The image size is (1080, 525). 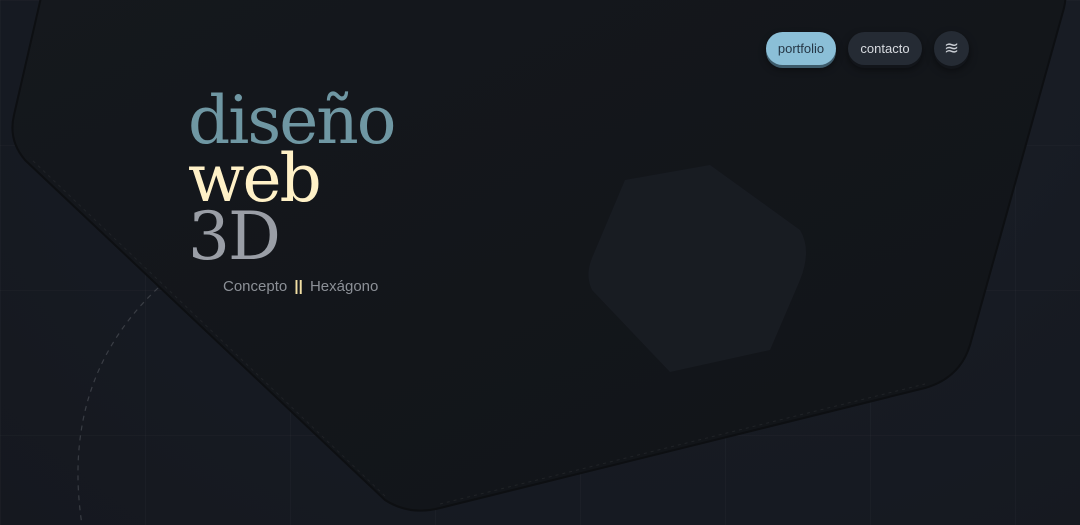 I want to click on top-navigation: portfolio contacto ≋, so click(x=867, y=48).